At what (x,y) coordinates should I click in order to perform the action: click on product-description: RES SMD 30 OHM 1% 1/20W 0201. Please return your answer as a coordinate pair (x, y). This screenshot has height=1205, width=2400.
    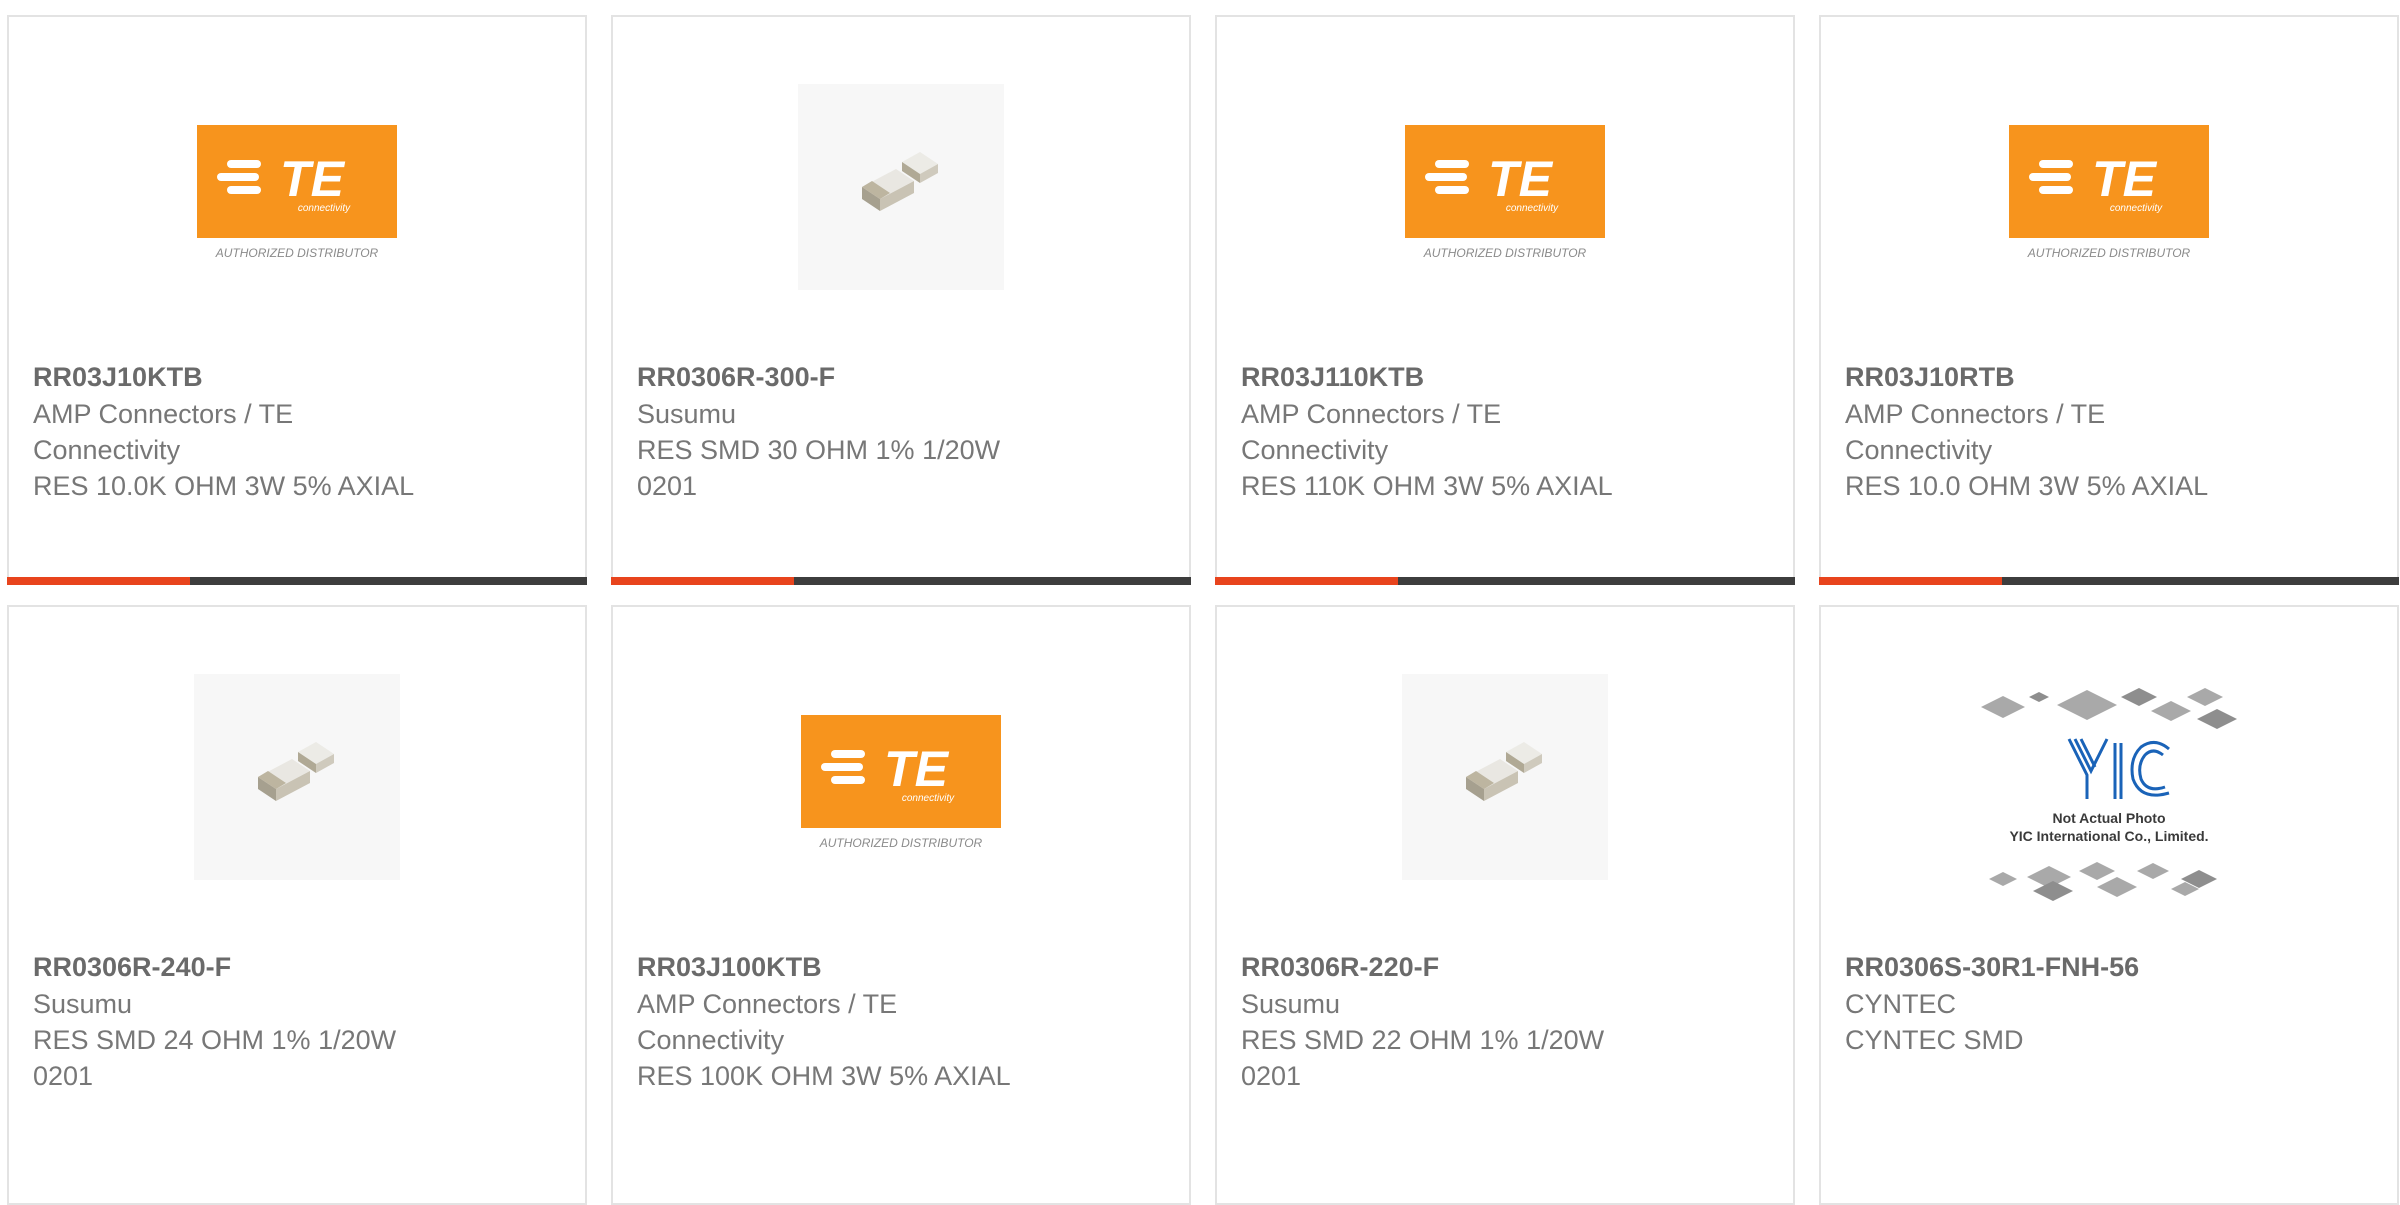
    Looking at the image, I should click on (819, 468).